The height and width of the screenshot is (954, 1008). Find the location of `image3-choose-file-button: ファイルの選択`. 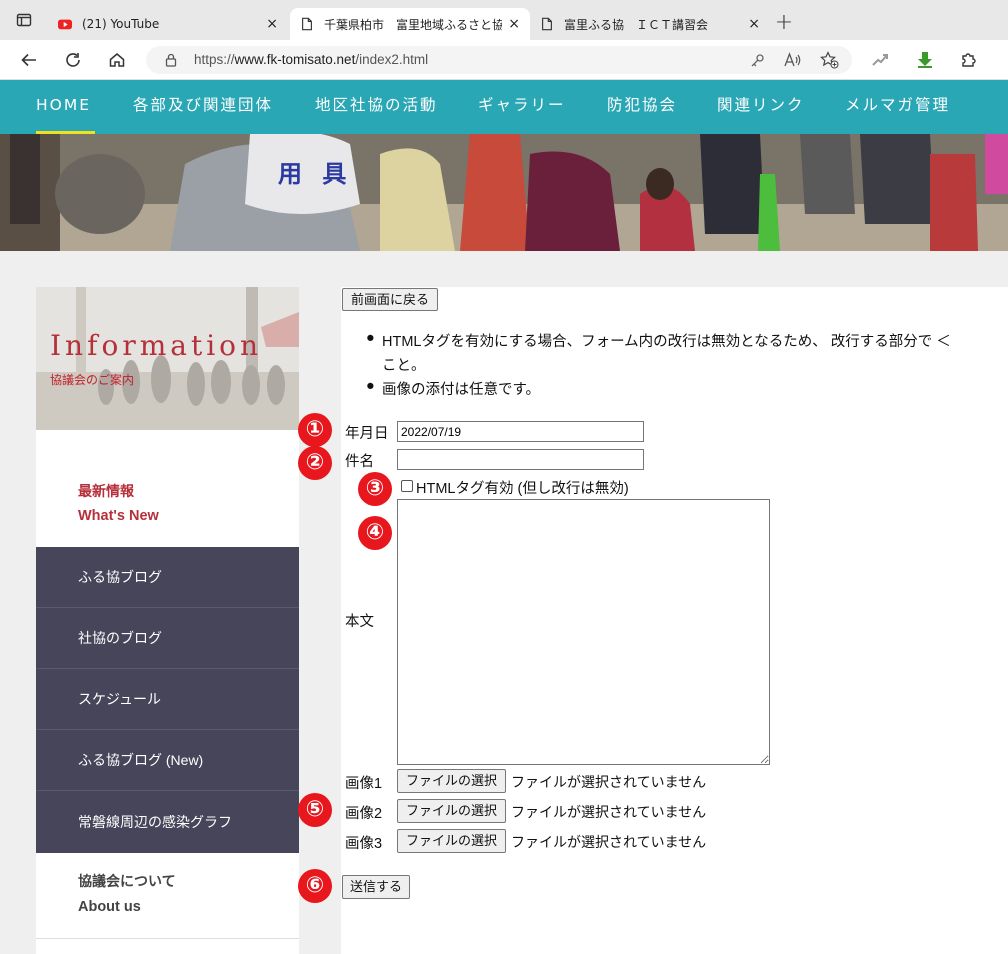

image3-choose-file-button: ファイルの選択 is located at coordinates (451, 841).